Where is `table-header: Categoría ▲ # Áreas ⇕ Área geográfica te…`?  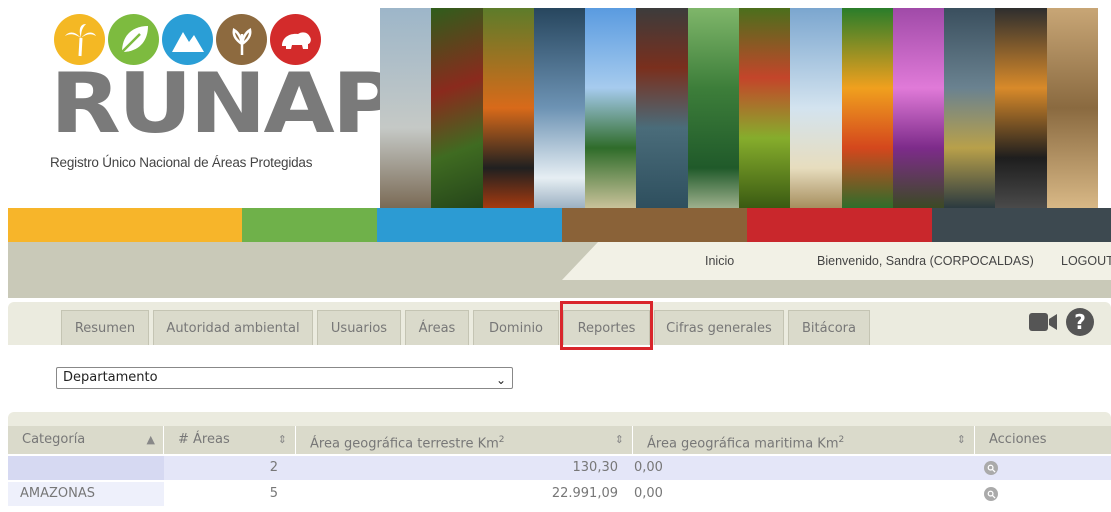 table-header: Categoría ▲ # Áreas ⇕ Área geográfica te… is located at coordinates (559, 440).